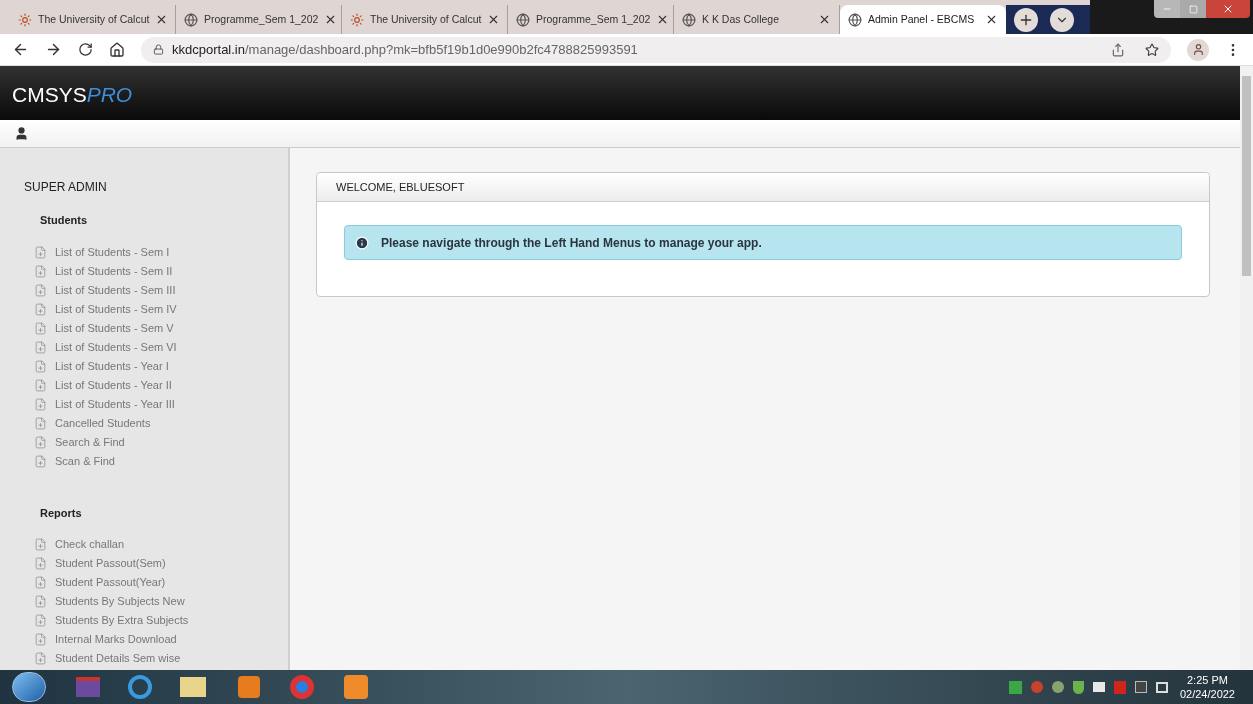 The height and width of the screenshot is (704, 1253). I want to click on tab-search-button, so click(1062, 19).